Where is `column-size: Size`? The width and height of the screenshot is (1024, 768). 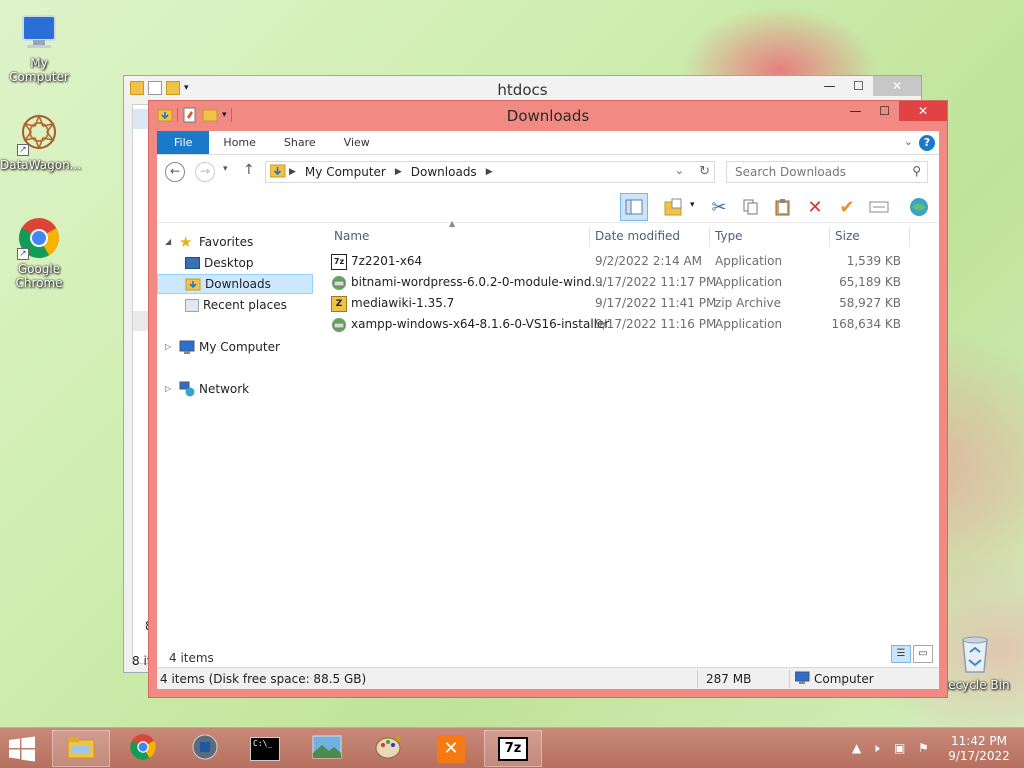
column-size: Size is located at coordinates (847, 236).